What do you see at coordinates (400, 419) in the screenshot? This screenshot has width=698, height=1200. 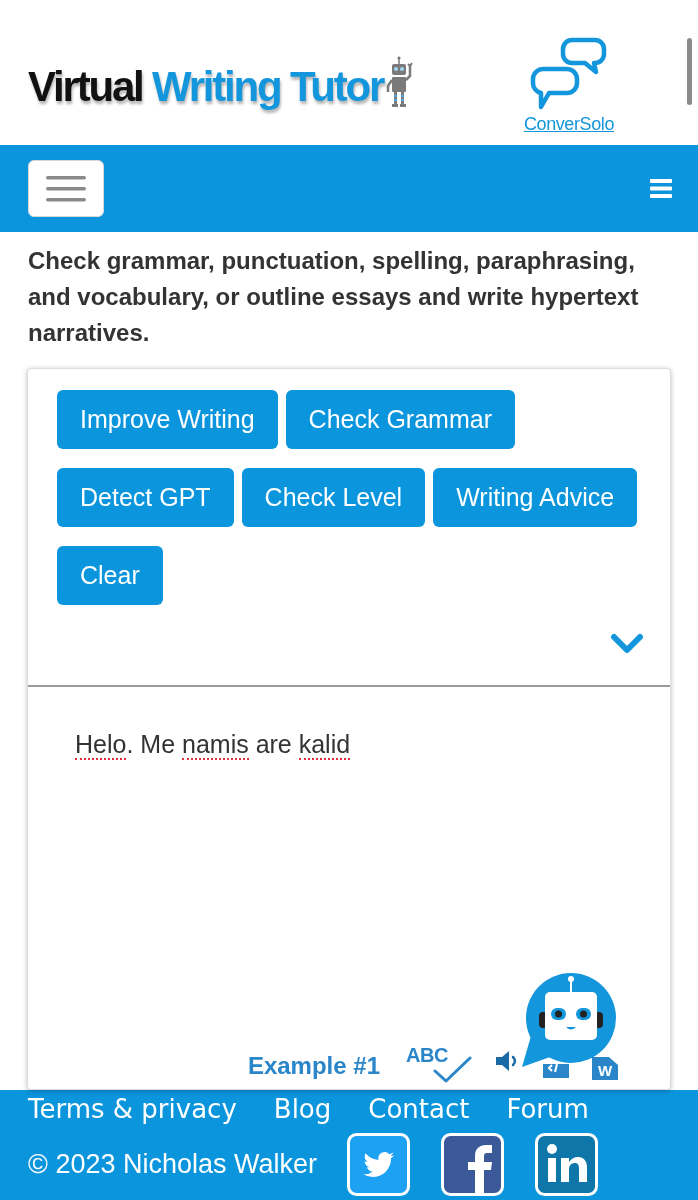 I see `action-button: Check Grammar` at bounding box center [400, 419].